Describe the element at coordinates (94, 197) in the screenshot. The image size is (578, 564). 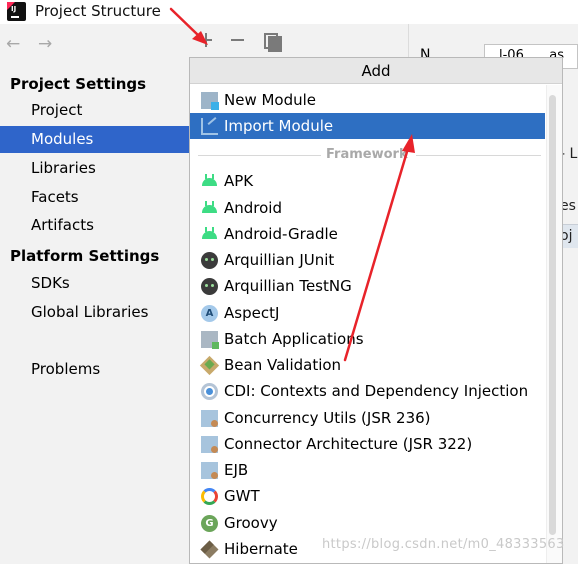
I see `sidebar-item-facets: Facets` at that location.